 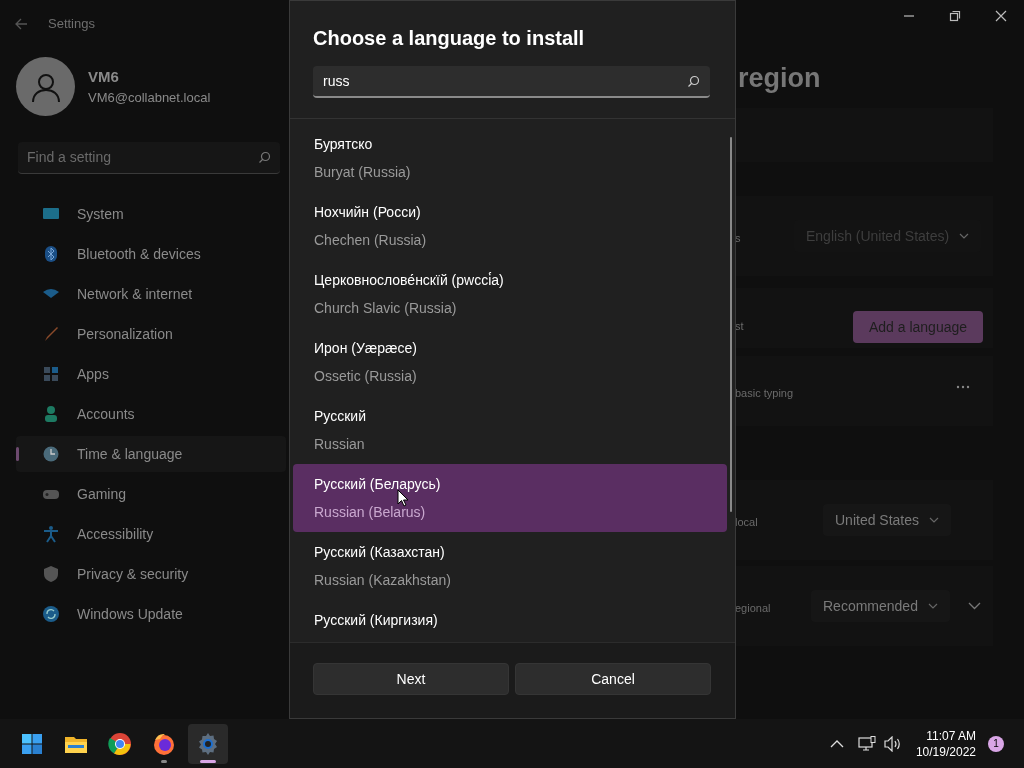 What do you see at coordinates (344, 144) in the screenshot?
I see `language-native-name: Бурятско` at bounding box center [344, 144].